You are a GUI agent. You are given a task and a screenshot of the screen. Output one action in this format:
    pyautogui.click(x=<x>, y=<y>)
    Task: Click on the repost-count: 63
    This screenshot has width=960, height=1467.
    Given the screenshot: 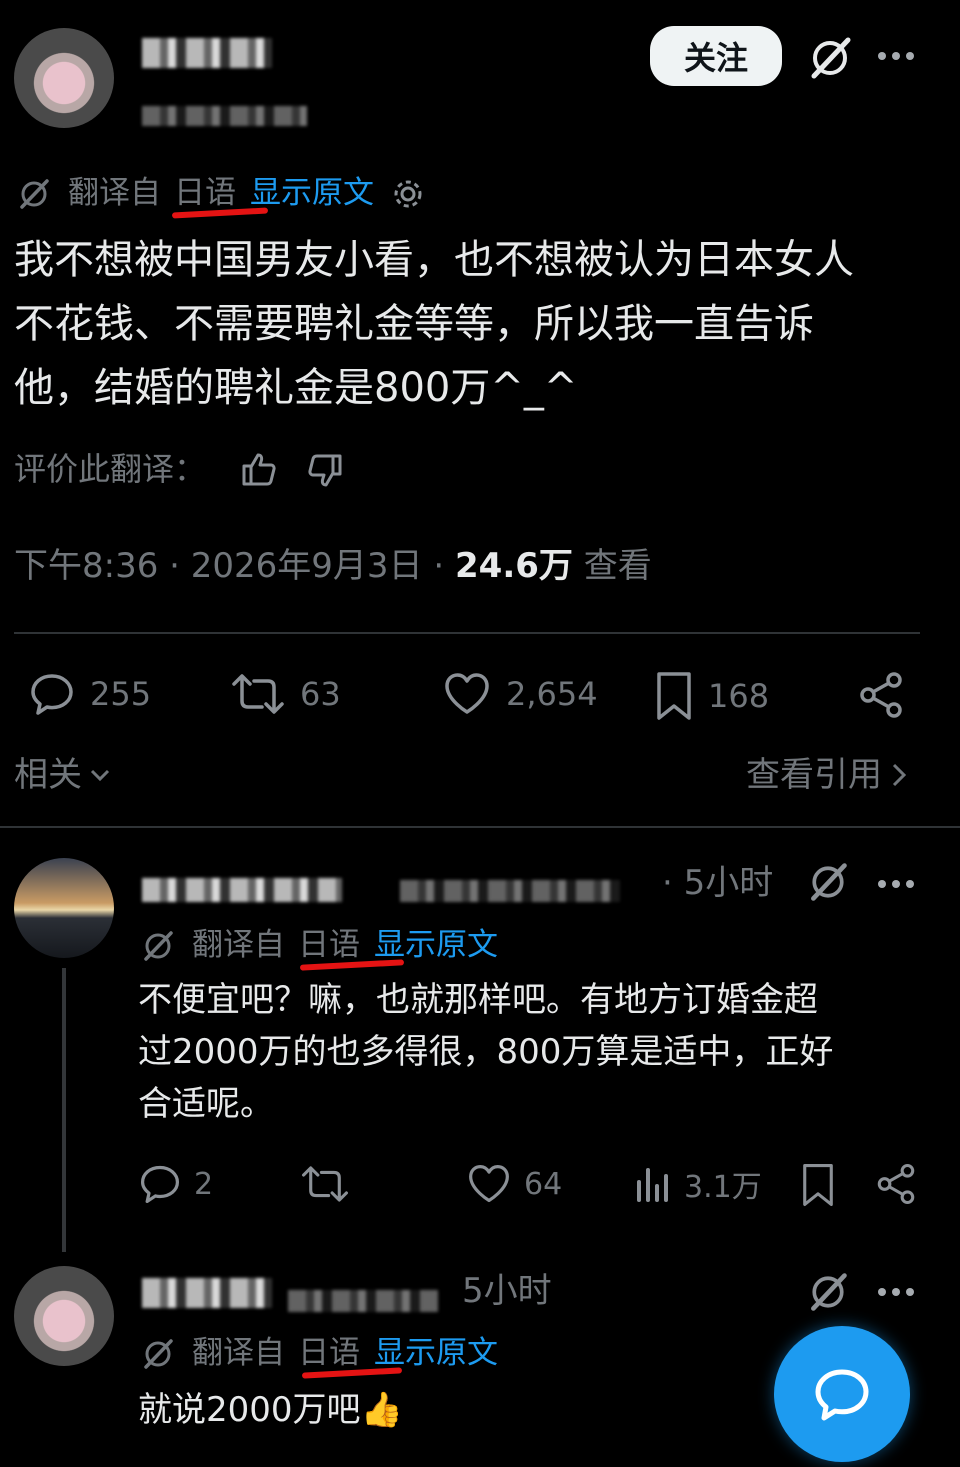 What is the action you would take?
    pyautogui.click(x=320, y=694)
    